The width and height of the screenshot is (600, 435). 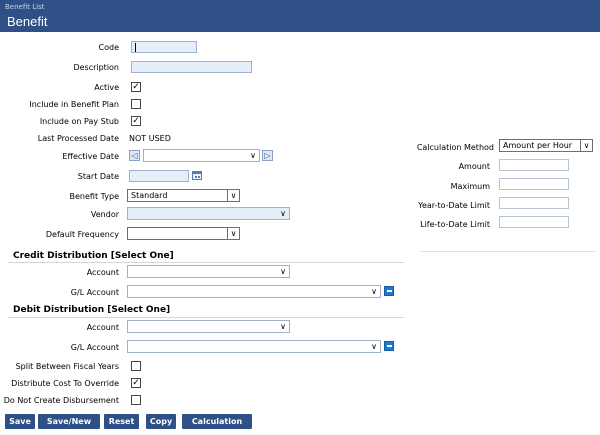 I want to click on calculation-button: Calculation, so click(x=217, y=421).